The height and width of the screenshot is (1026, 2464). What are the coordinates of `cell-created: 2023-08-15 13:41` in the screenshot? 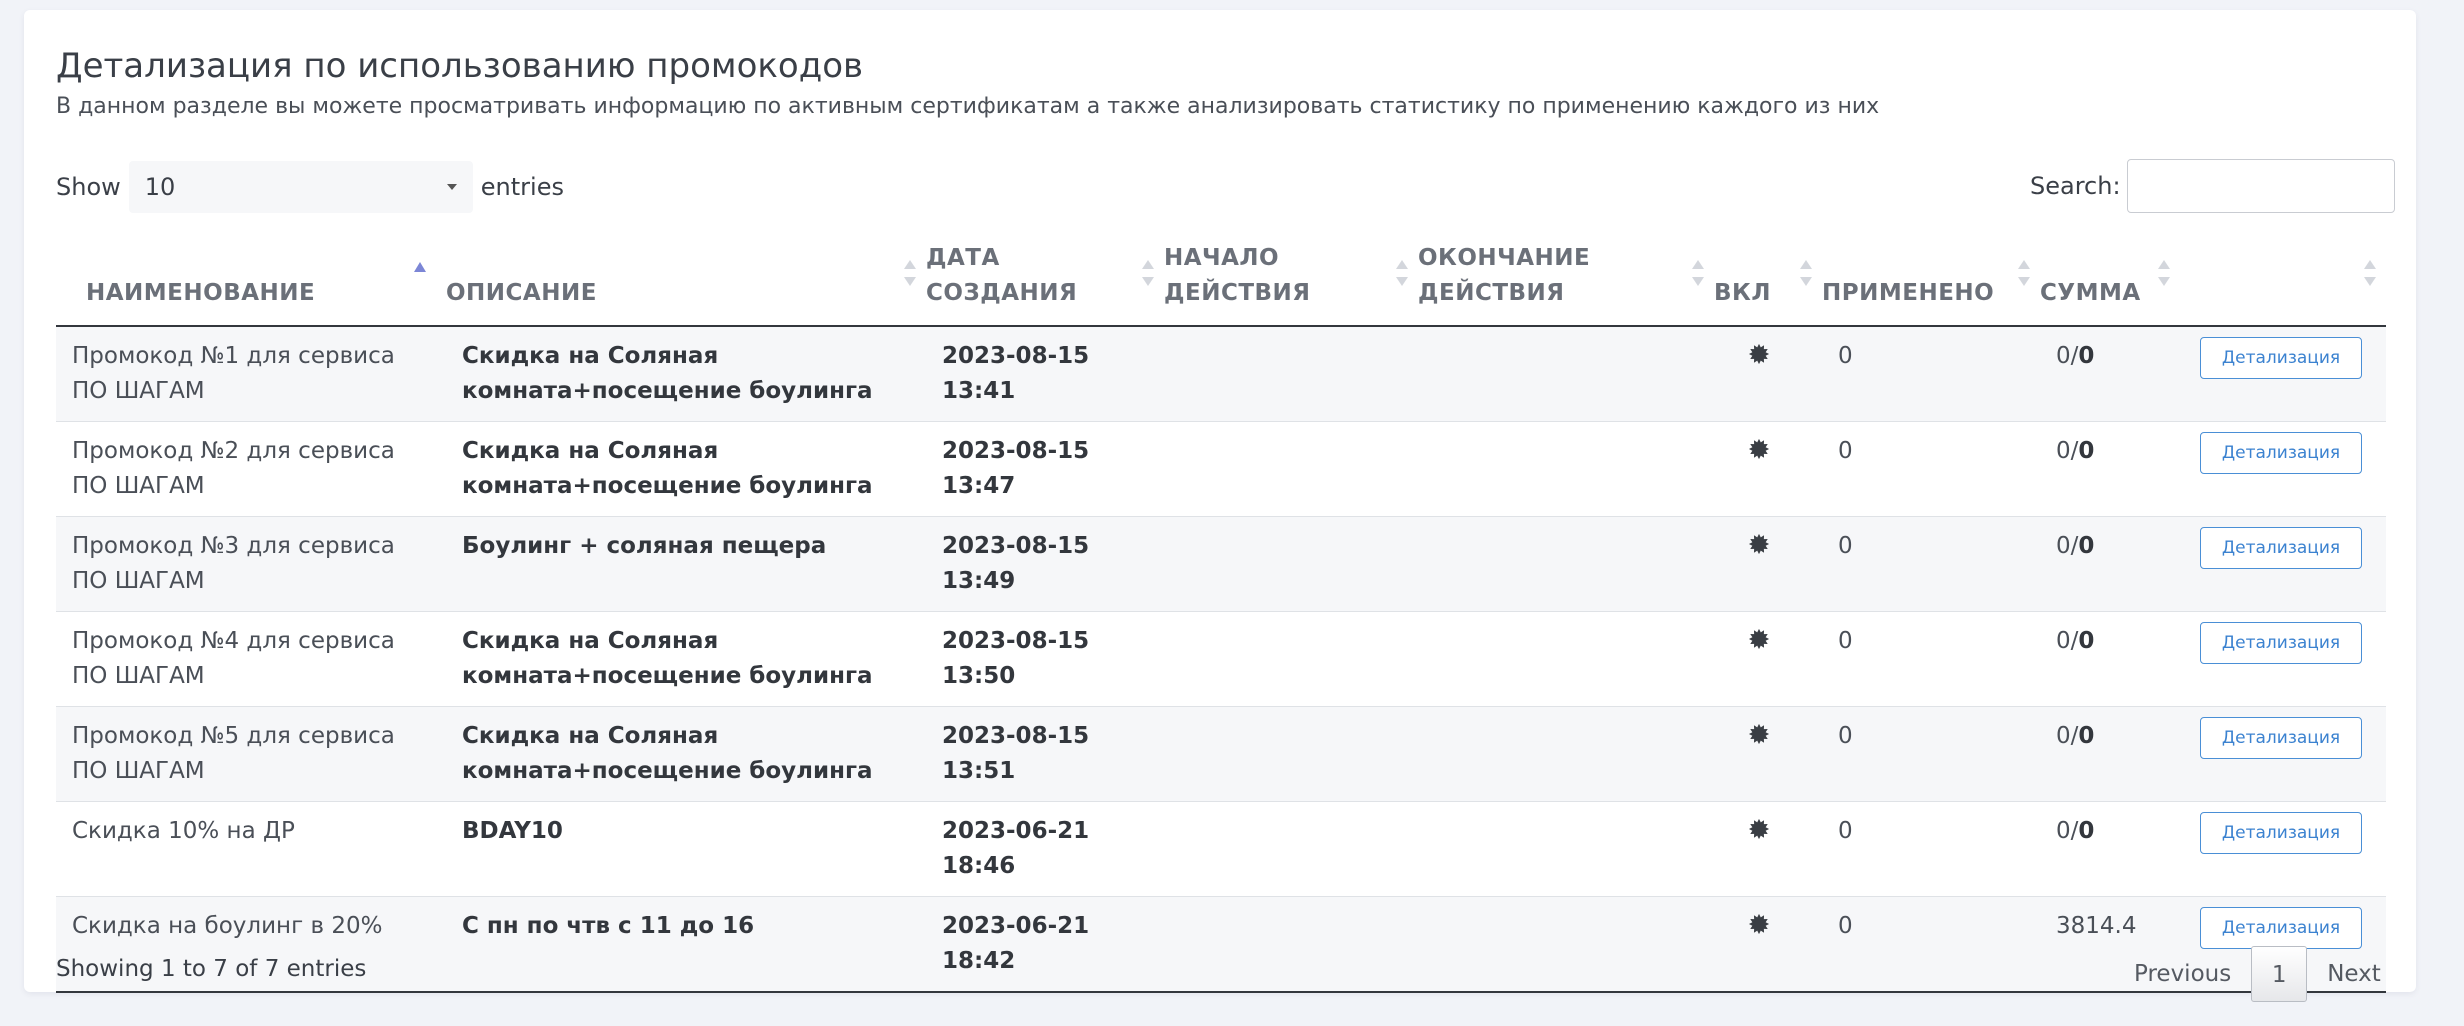 It's located at (1045, 374).